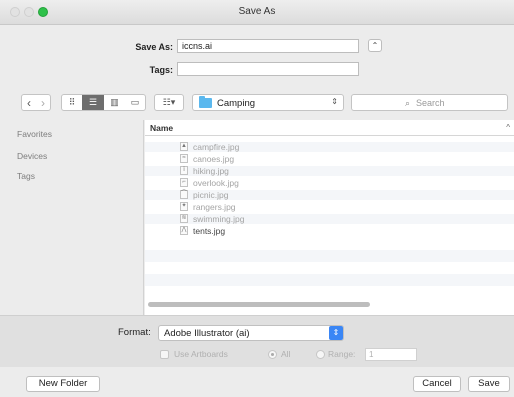 This screenshot has width=514, height=397. Describe the element at coordinates (329, 231) in the screenshot. I see `list-item: ⋀ tents.jpg` at that location.